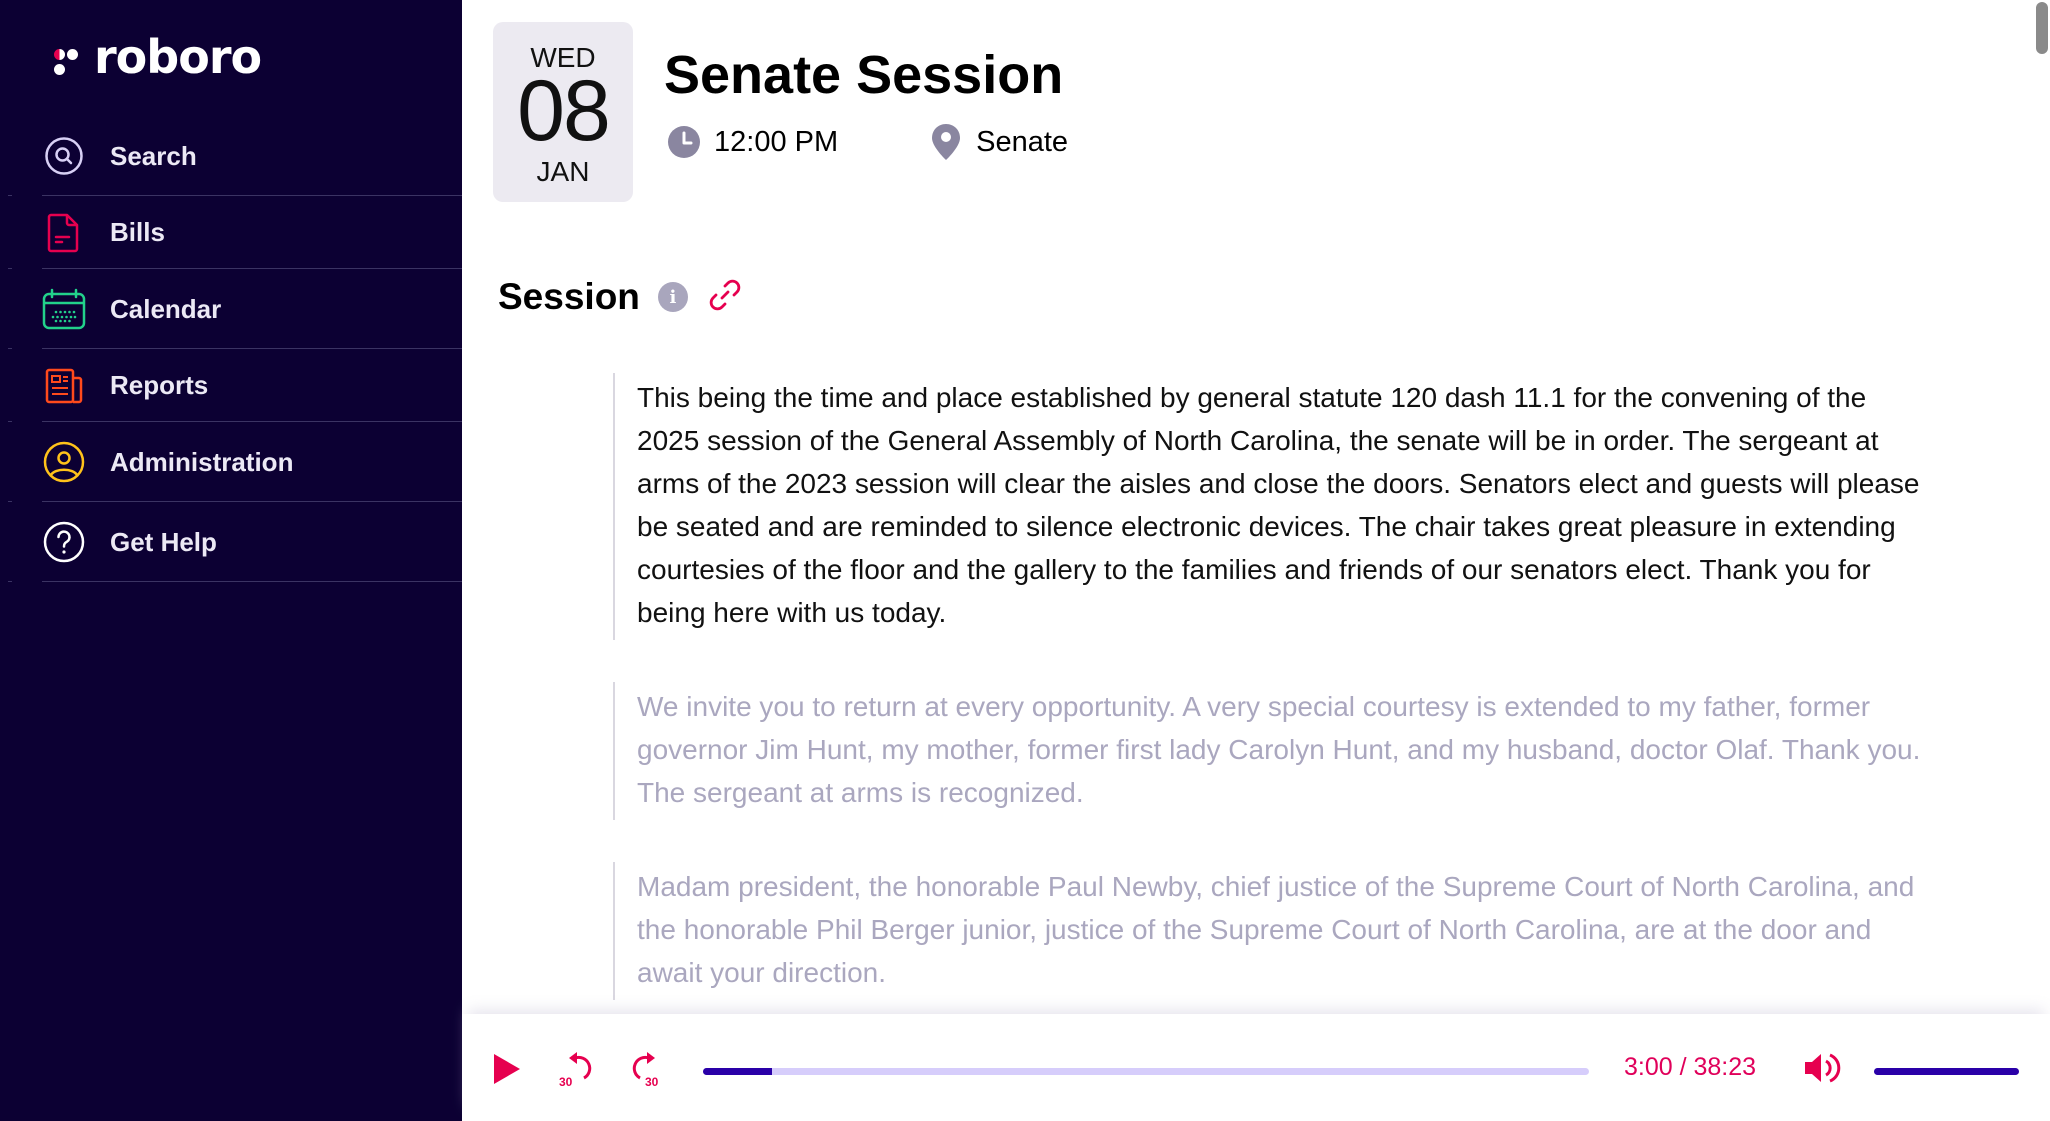  What do you see at coordinates (563, 171) in the screenshot?
I see `date-month: JAN` at bounding box center [563, 171].